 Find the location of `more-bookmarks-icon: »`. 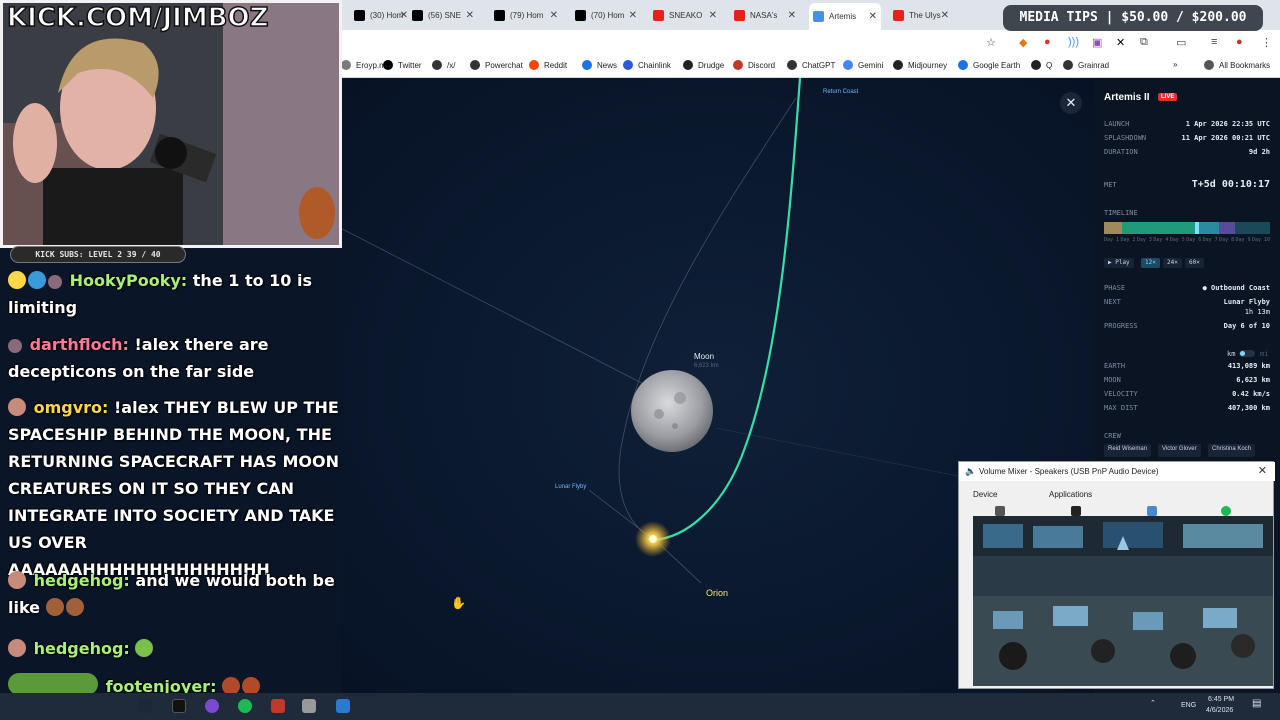

more-bookmarks-icon: » is located at coordinates (1175, 64).